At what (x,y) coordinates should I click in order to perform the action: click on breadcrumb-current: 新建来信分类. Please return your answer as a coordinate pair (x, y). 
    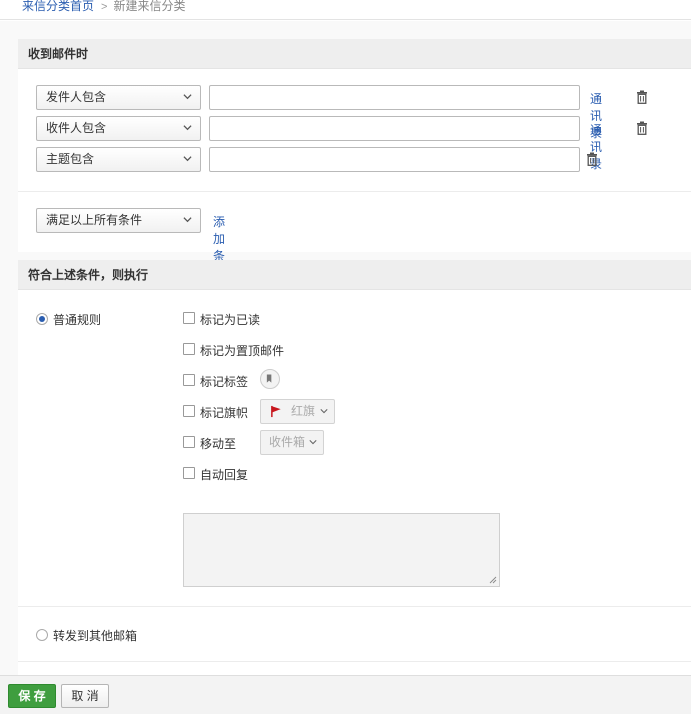
    Looking at the image, I should click on (149, 6).